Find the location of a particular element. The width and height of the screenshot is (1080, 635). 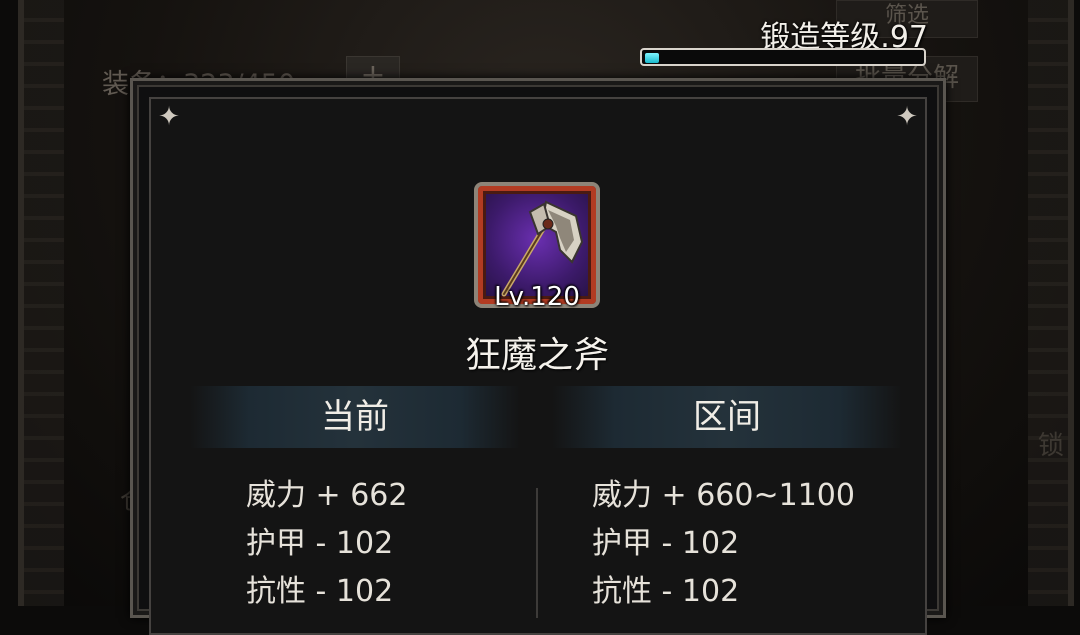

range-stats-header: 区间 is located at coordinates (727, 417).